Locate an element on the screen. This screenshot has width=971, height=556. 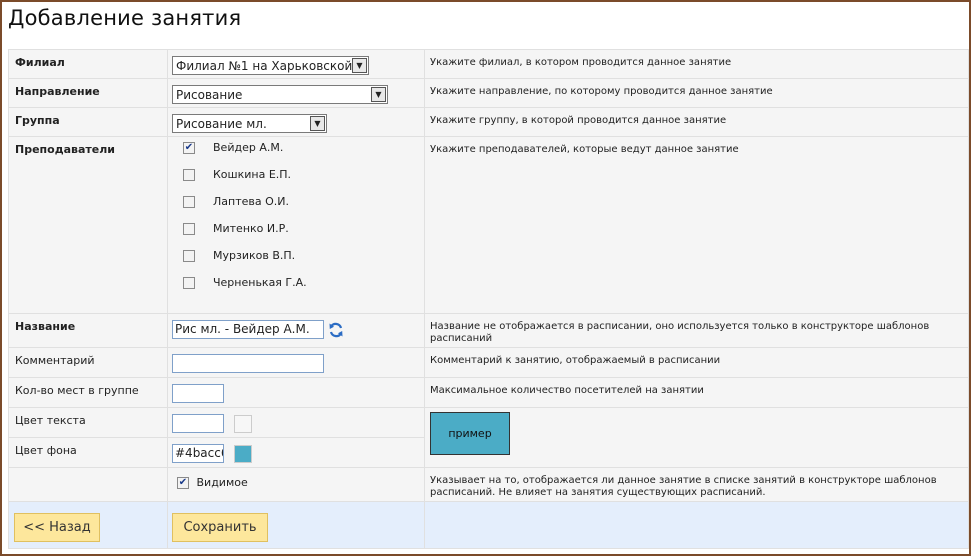
teacher-item: Лаптева О.И. is located at coordinates (296, 208).